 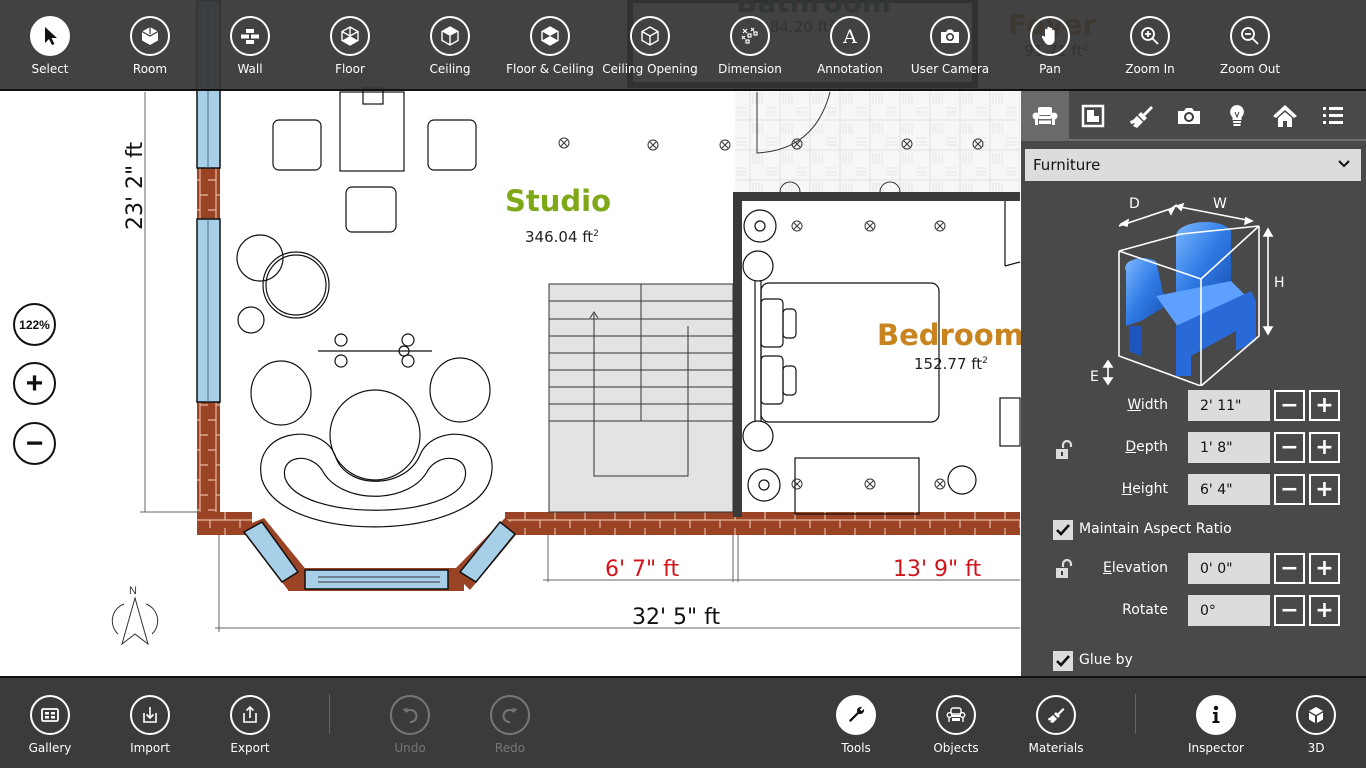 What do you see at coordinates (329, 714) in the screenshot?
I see `toolbar-separator` at bounding box center [329, 714].